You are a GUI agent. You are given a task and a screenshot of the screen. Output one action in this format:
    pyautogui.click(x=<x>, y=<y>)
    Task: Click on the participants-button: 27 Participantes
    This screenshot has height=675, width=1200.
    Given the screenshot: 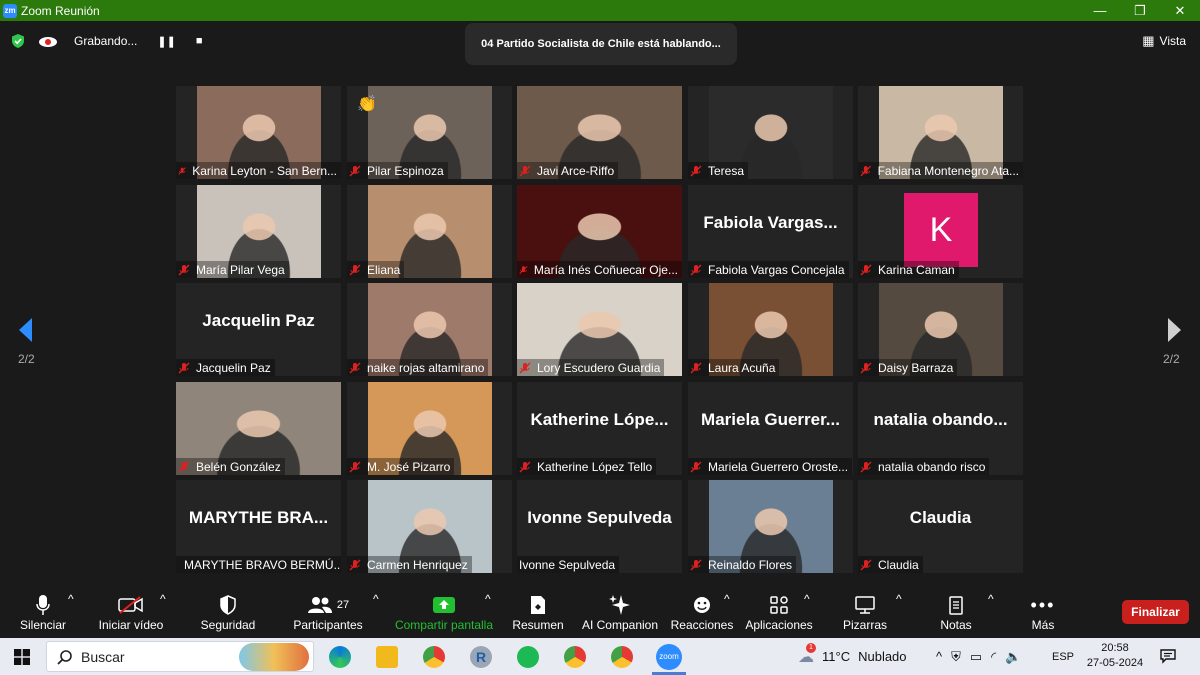 What is the action you would take?
    pyautogui.click(x=328, y=612)
    